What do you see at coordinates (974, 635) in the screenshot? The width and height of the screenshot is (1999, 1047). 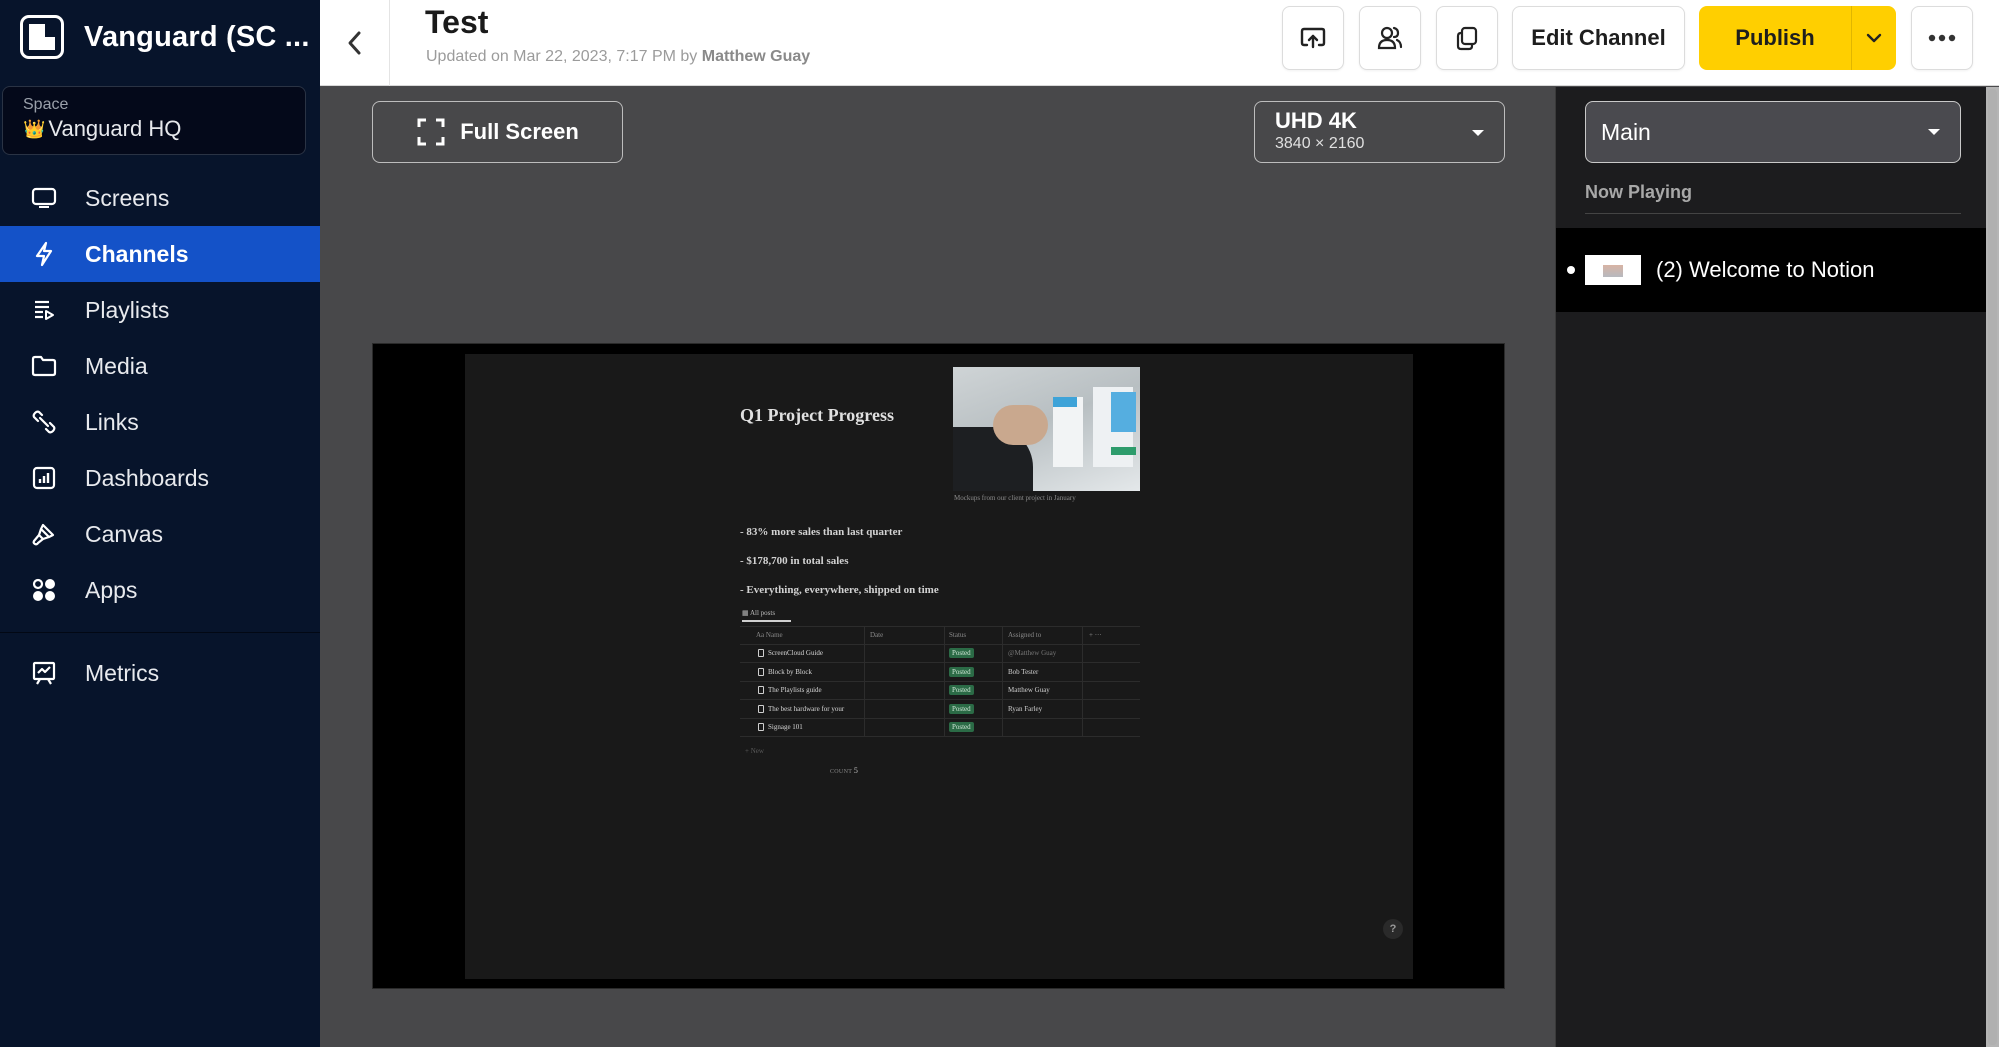 I see `col-status: Status` at bounding box center [974, 635].